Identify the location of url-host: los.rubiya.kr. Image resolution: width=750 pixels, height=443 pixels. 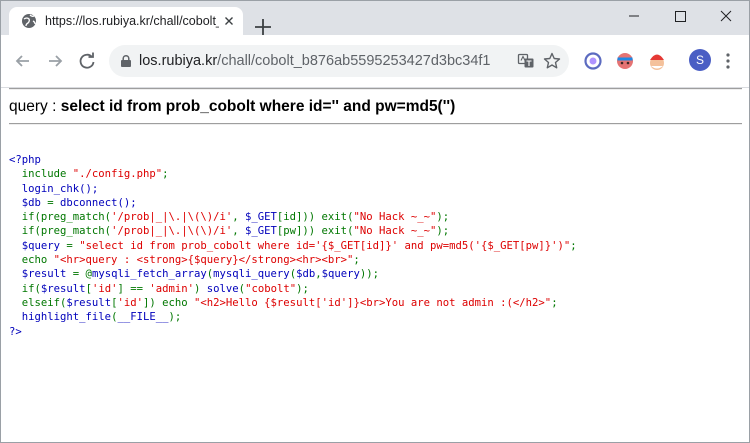
(178, 61).